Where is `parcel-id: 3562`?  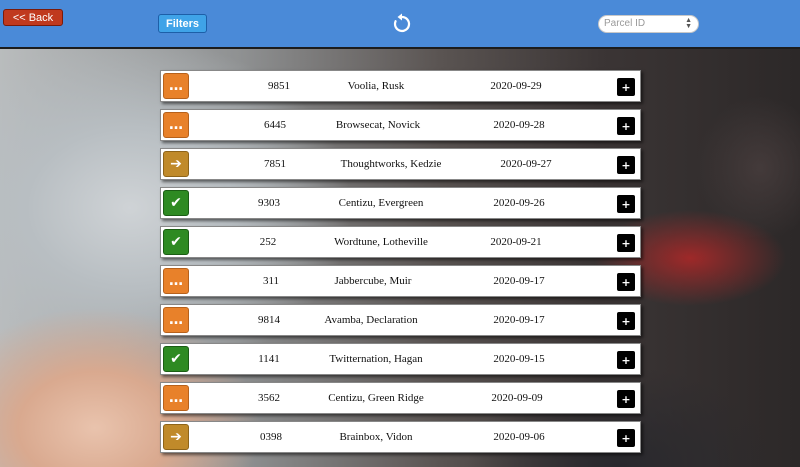 parcel-id: 3562 is located at coordinates (269, 398).